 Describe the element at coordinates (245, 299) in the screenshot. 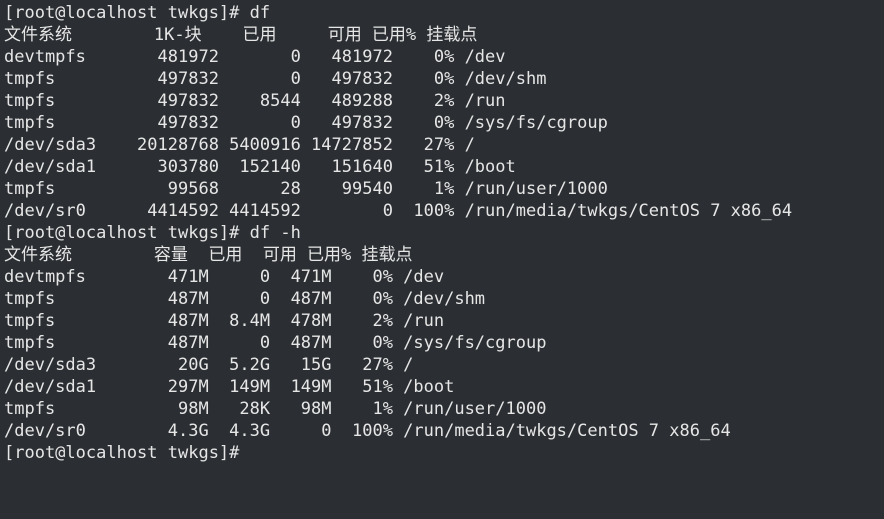

I see `df-h-row: tmpfs 487M 0 487M 0% /dev/shm` at that location.